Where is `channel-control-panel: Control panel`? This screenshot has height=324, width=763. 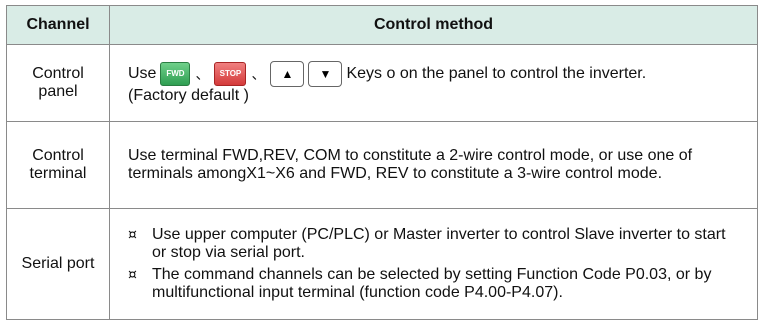 channel-control-panel: Control panel is located at coordinates (58, 83).